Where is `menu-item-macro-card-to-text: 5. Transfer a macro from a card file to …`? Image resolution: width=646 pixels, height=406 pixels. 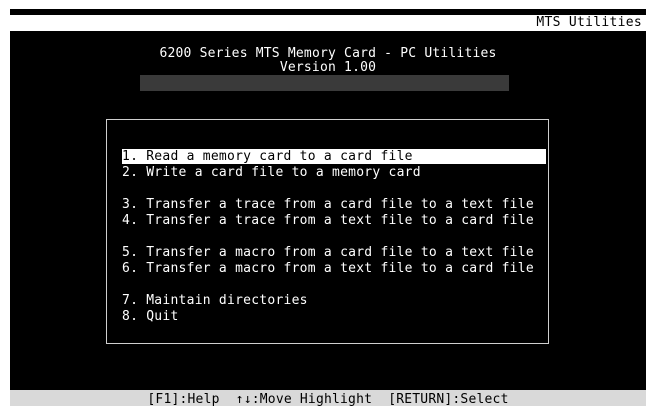
menu-item-macro-card-to-text: 5. Transfer a macro from a card file to … is located at coordinates (328, 252).